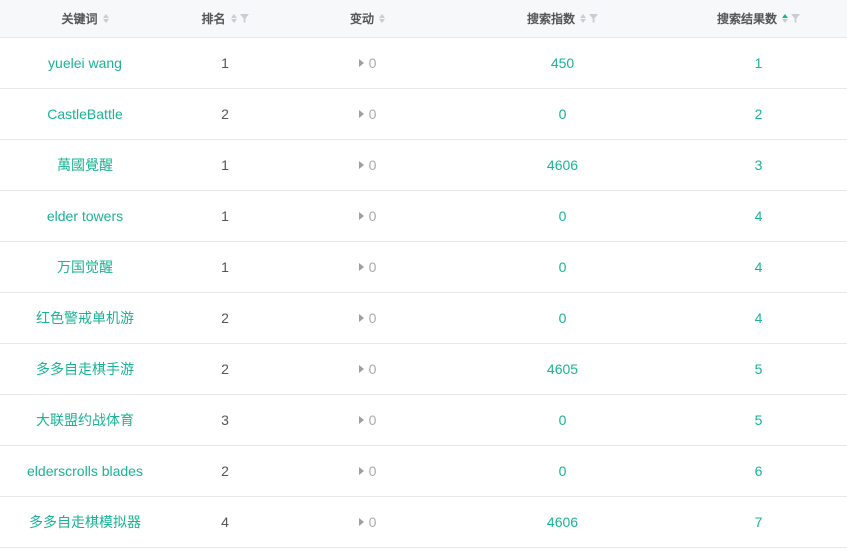 This screenshot has width=847, height=553. I want to click on table-row: CastleBattle 2 0 0 2, so click(423, 114).